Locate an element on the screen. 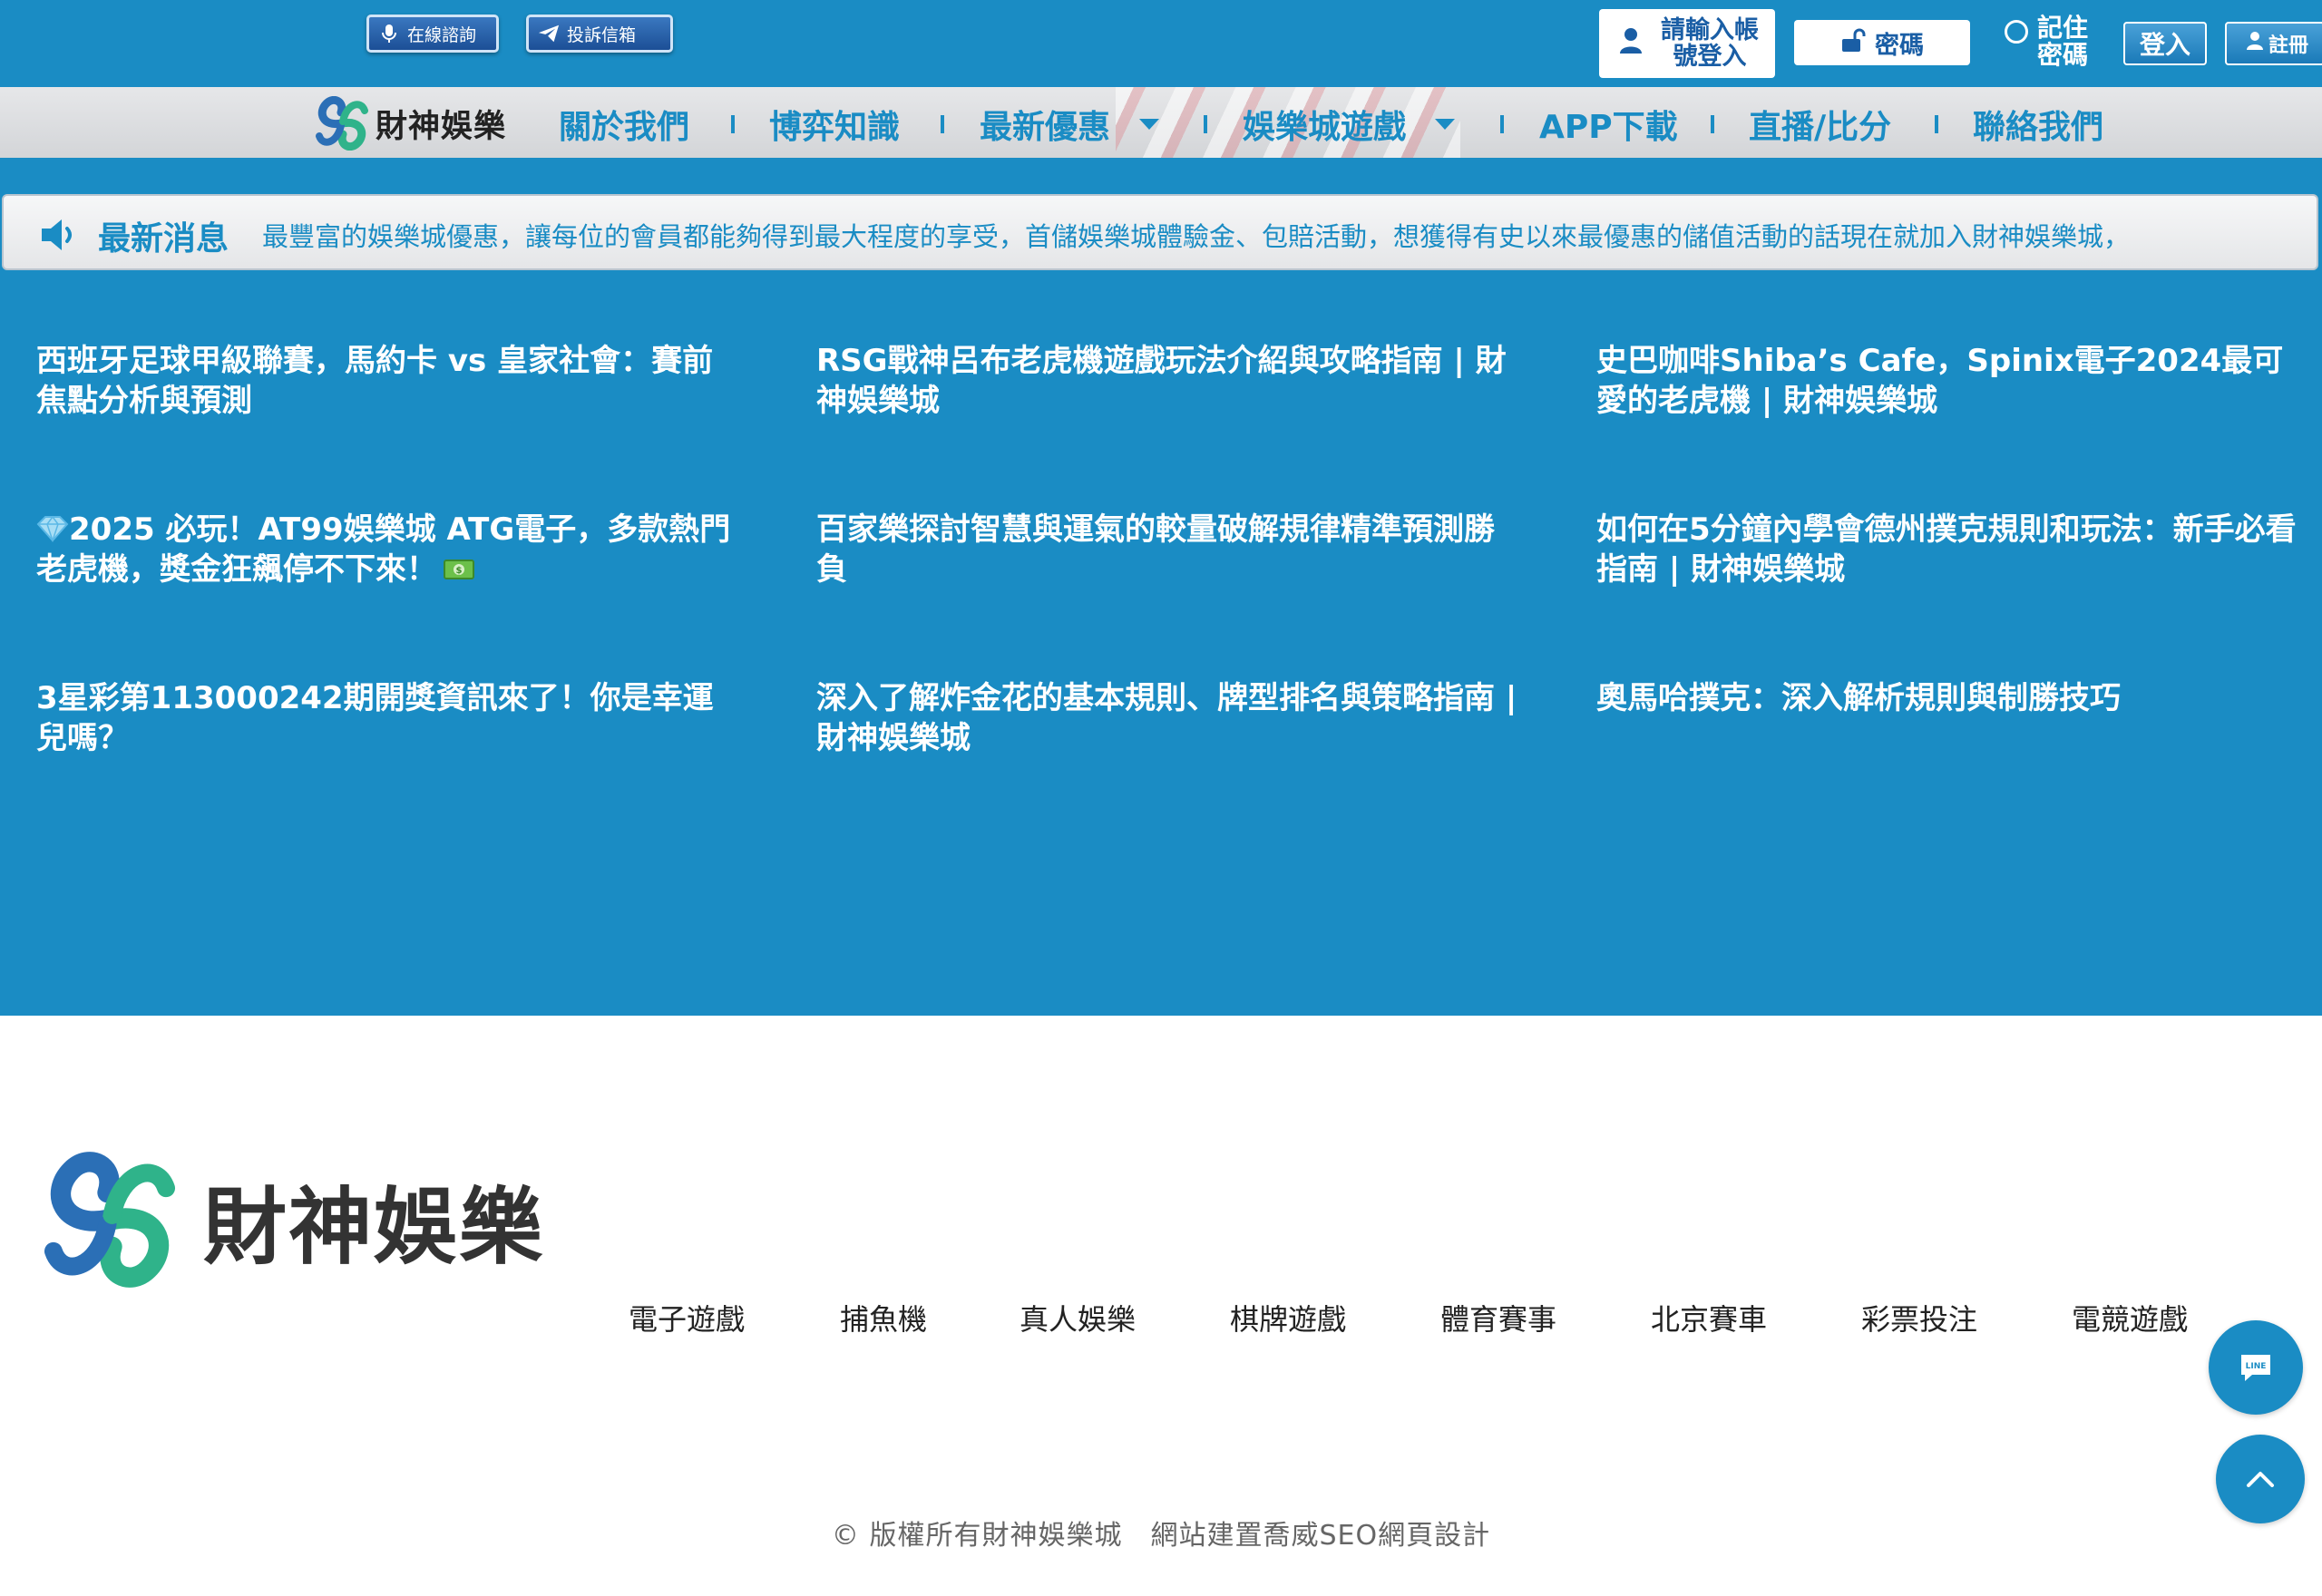 Image resolution: width=2322 pixels, height=1596 pixels. nav-item-promotions: 最新優惠 is located at coordinates (1070, 124).